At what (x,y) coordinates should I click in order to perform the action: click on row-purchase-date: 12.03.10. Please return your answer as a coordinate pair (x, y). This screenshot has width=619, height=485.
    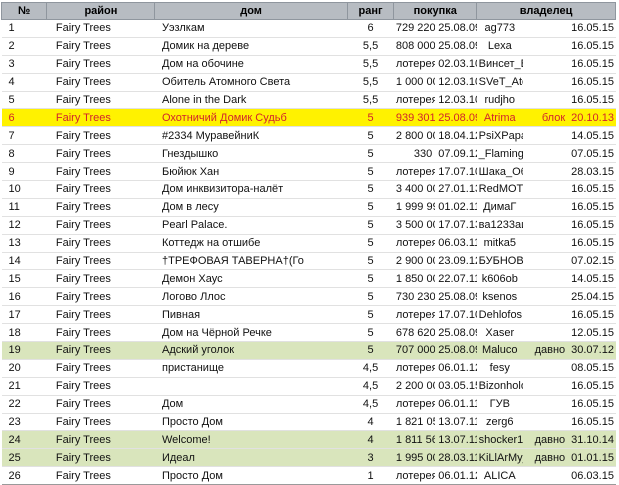
    Looking at the image, I should click on (455, 82).